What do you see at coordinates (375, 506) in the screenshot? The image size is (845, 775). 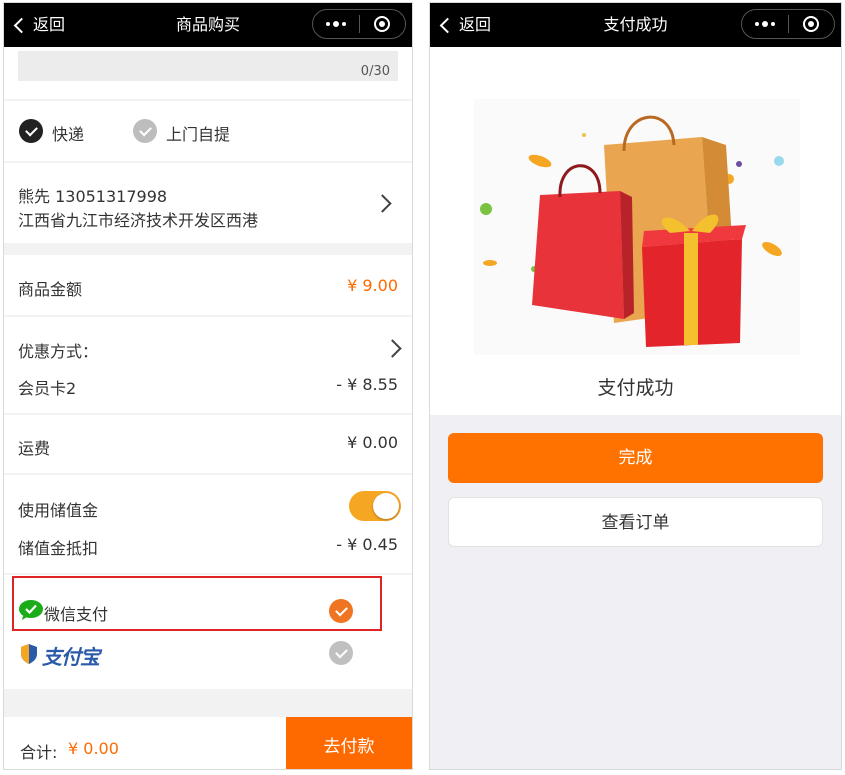 I see `stored-value-toggle` at bounding box center [375, 506].